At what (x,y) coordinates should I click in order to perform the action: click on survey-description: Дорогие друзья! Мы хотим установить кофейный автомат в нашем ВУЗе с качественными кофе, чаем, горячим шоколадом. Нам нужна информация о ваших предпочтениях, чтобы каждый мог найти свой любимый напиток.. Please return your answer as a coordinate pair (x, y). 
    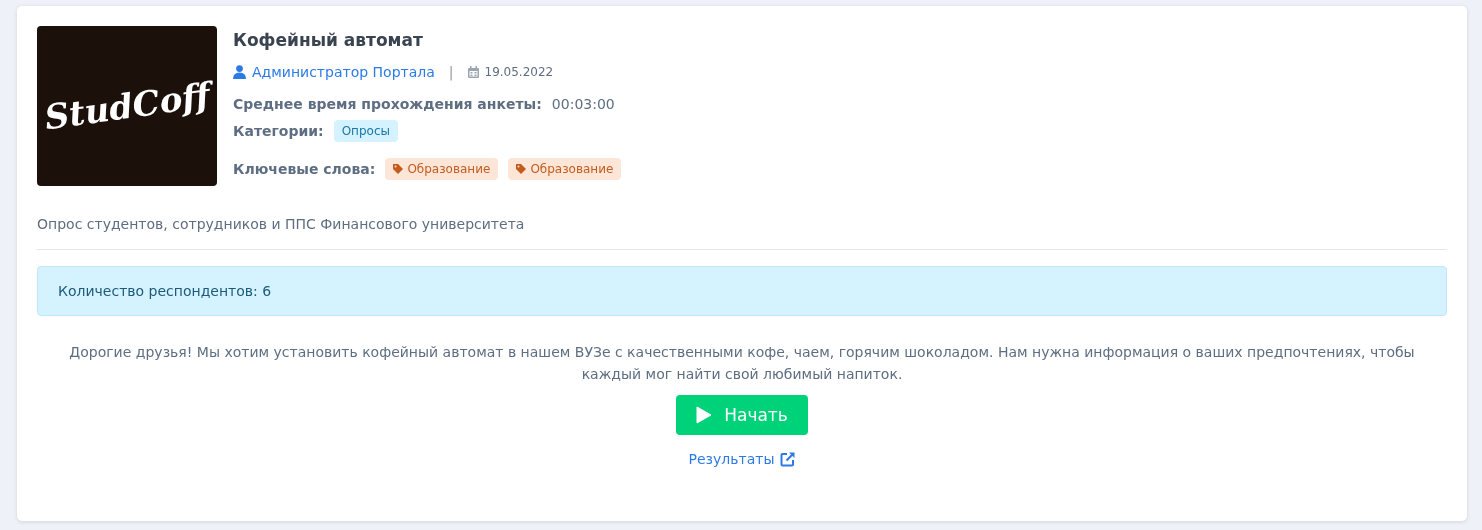
    Looking at the image, I should click on (742, 363).